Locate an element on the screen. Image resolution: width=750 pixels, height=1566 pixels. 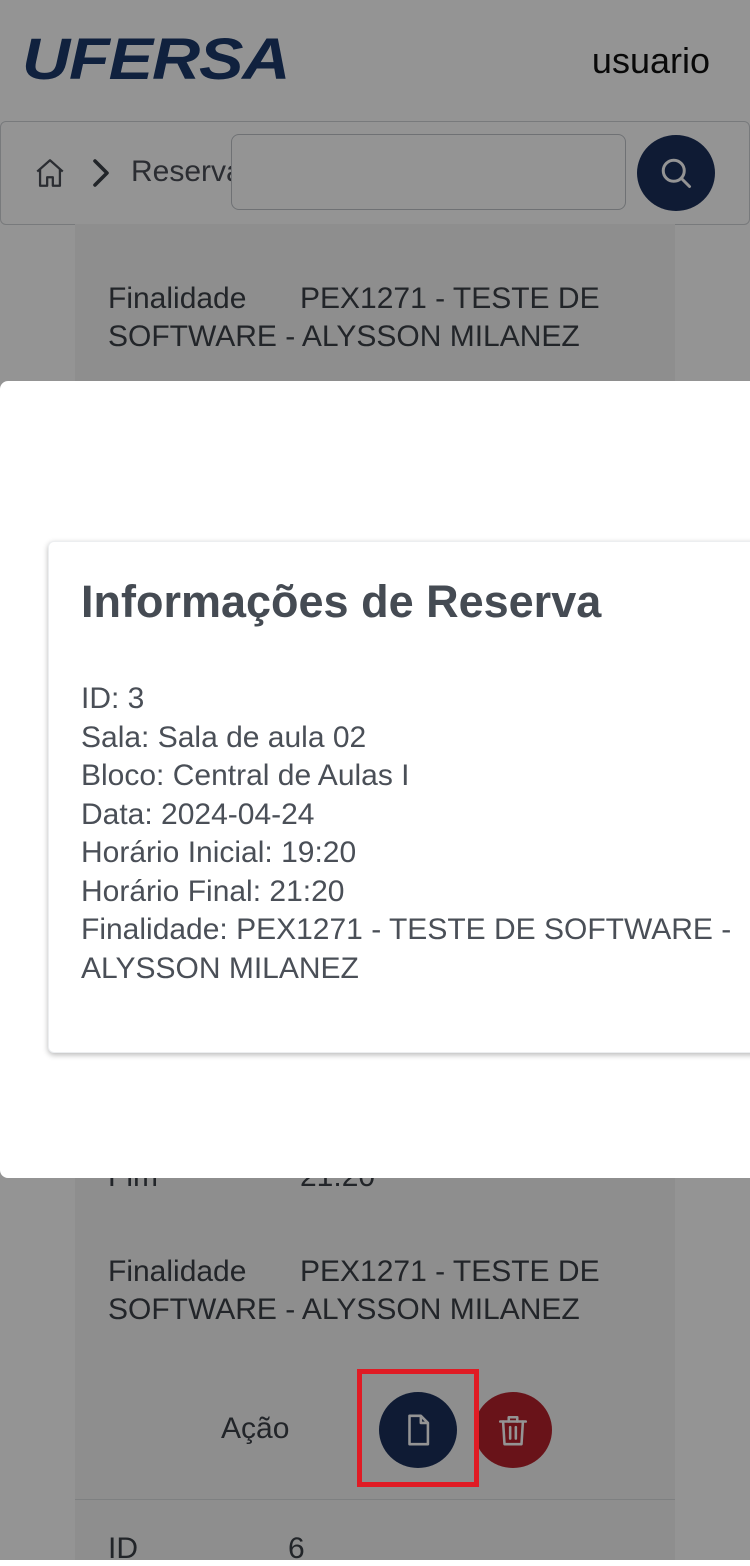
detail-date: Data: 2024-04-24 is located at coordinates (198, 814).